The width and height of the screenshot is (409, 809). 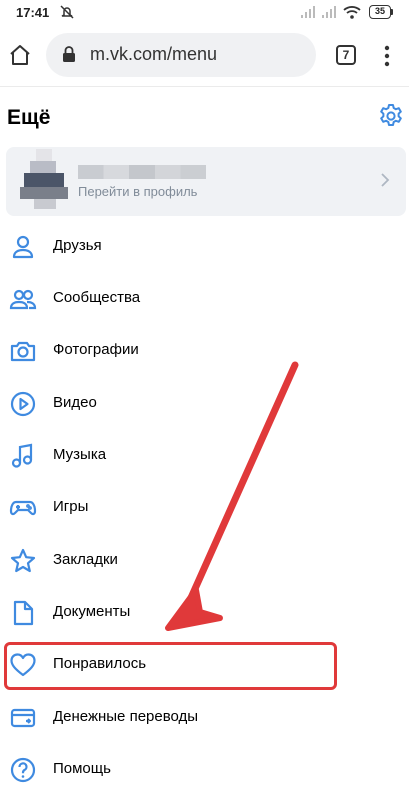 I want to click on menu-label: Игры, so click(x=71, y=506).